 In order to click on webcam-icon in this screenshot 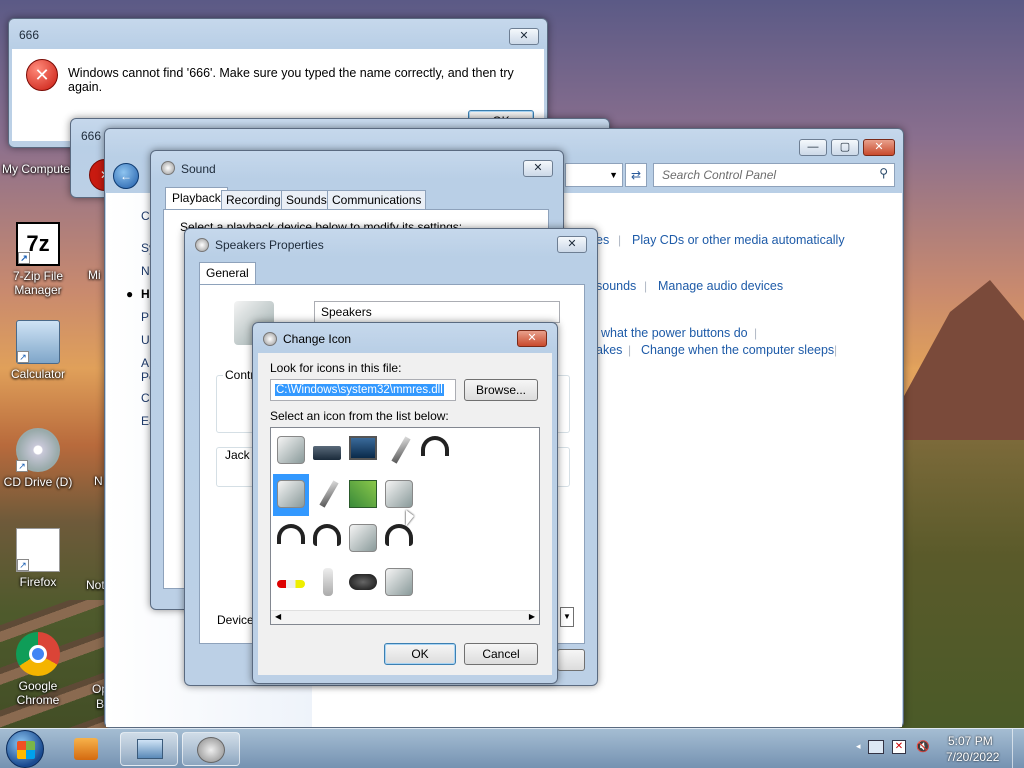, I will do `click(363, 582)`.